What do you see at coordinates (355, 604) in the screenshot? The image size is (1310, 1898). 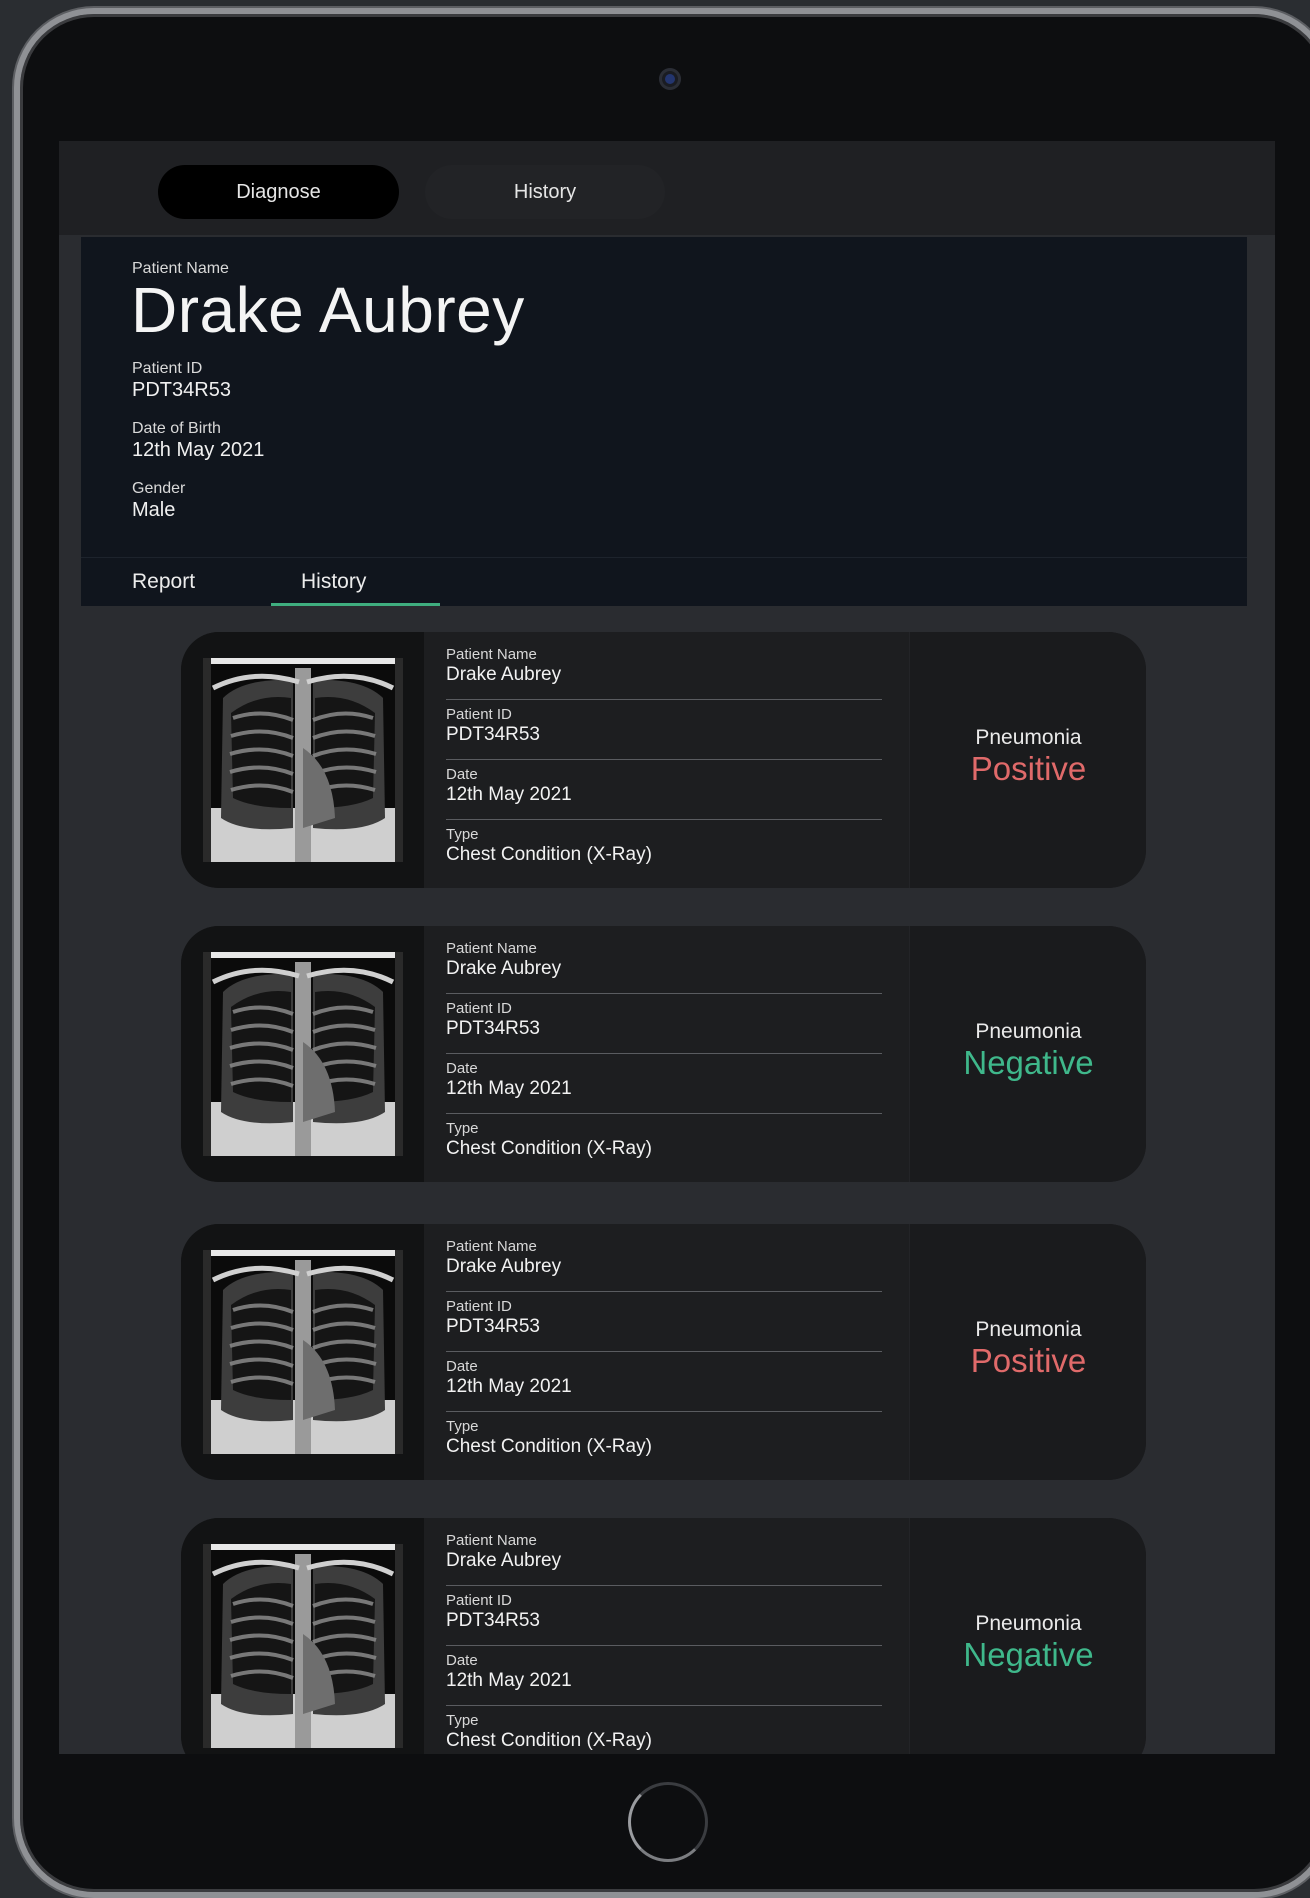 I see `active-tab-indicator` at bounding box center [355, 604].